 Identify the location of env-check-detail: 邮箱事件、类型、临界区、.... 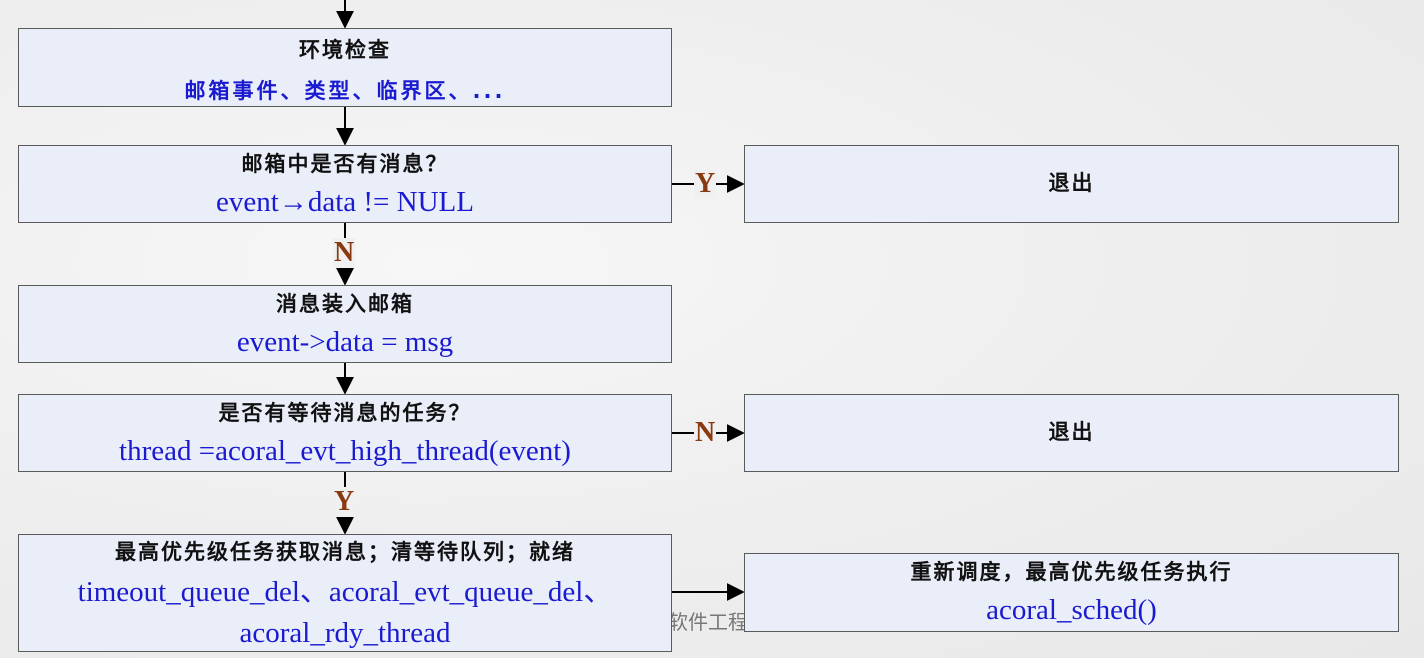
(345, 91).